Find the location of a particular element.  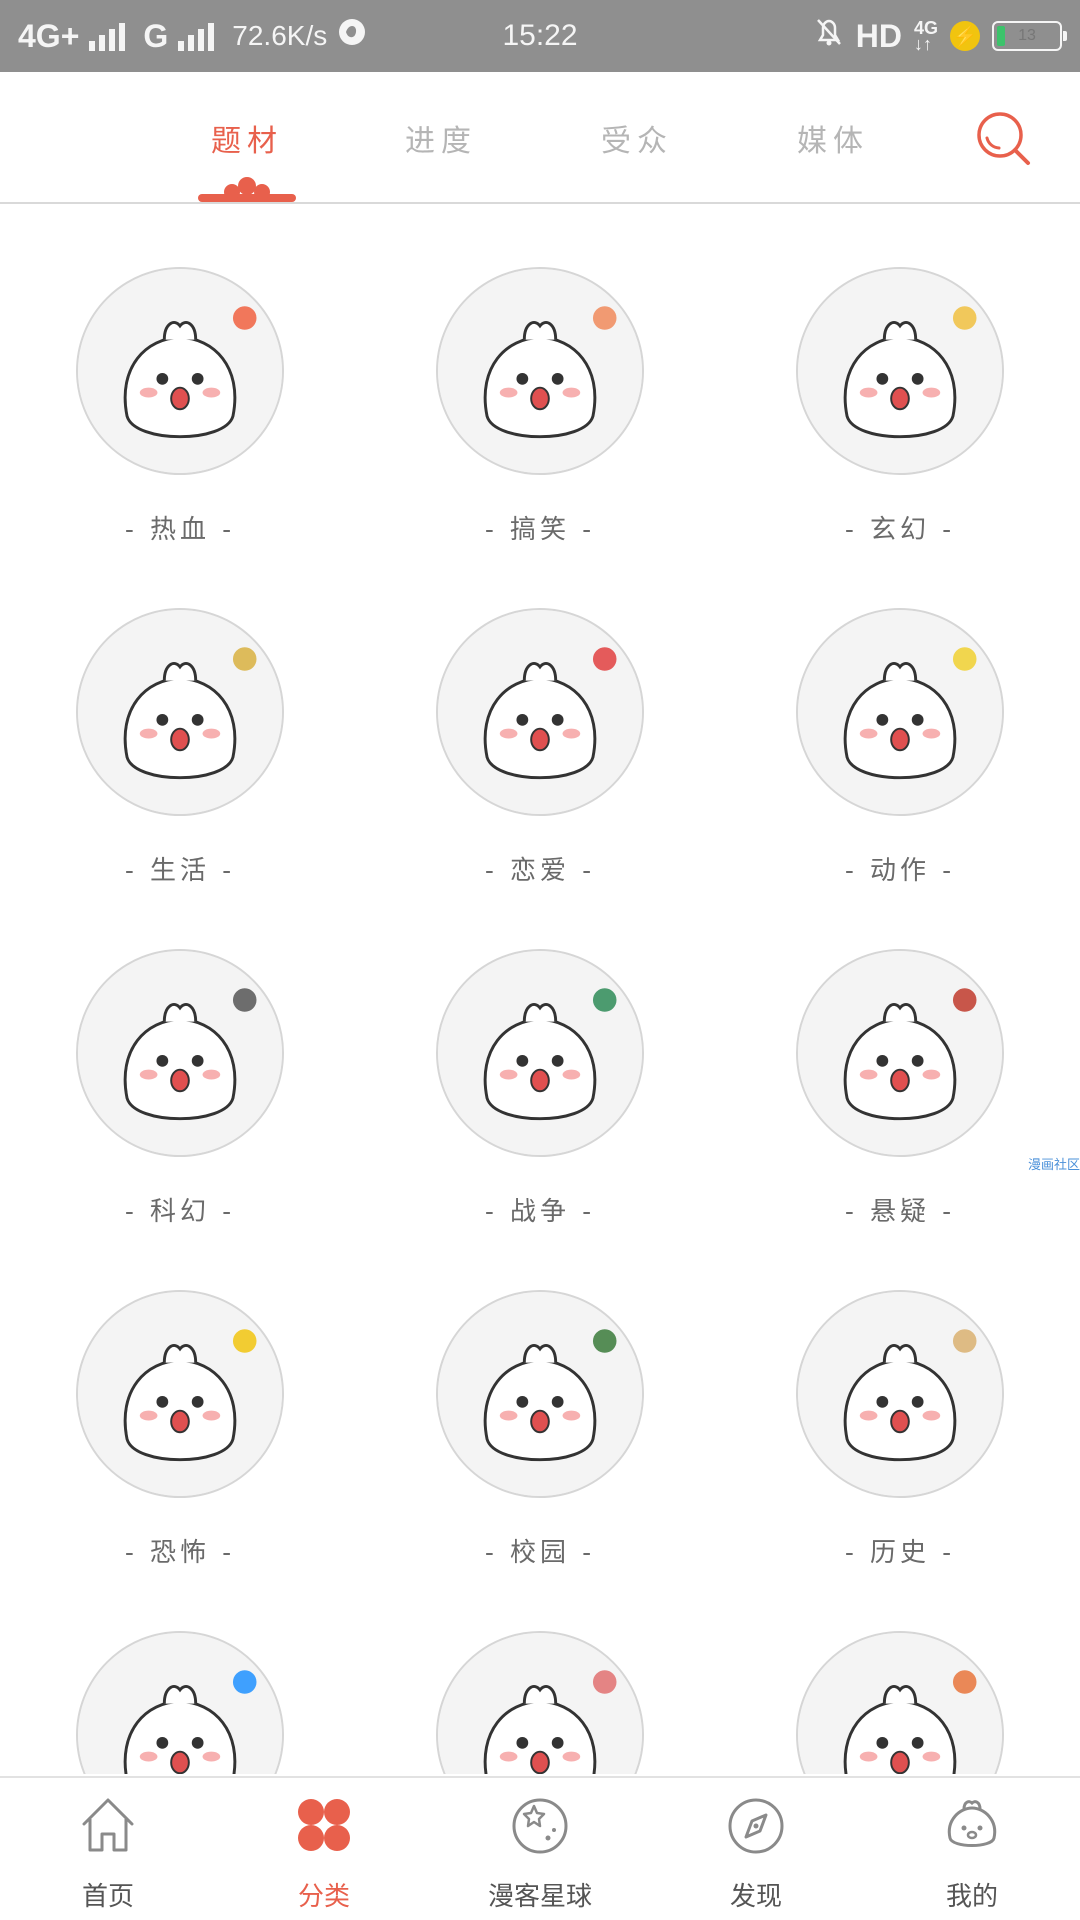

category-label: - 玄幻 - is located at coordinates (900, 530).